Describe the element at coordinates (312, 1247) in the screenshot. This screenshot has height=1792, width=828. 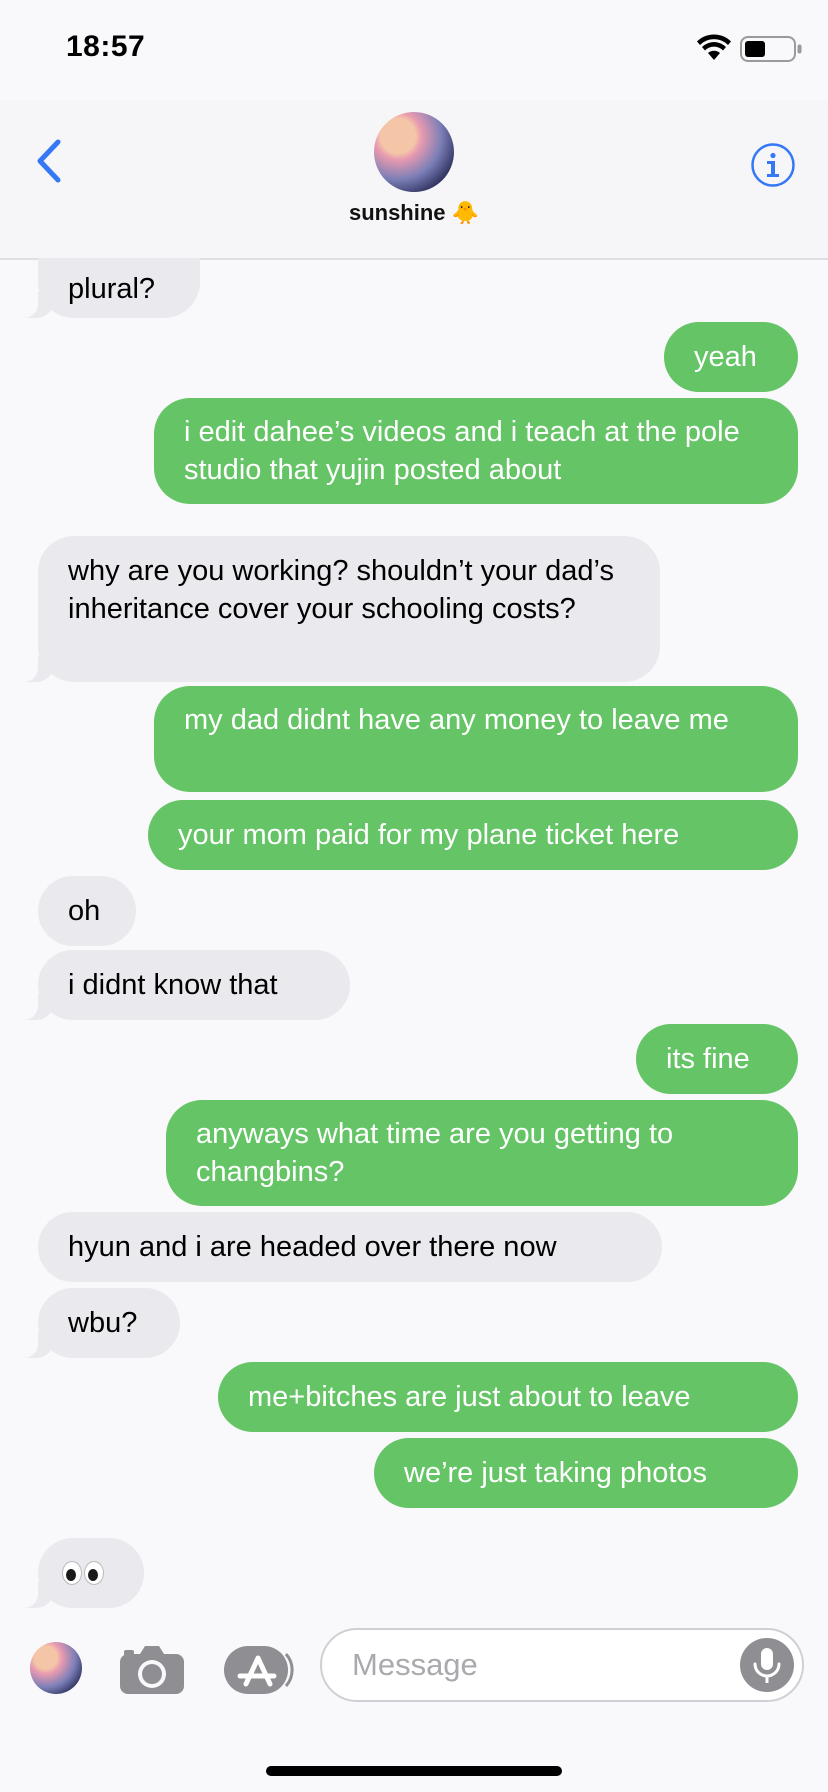
I see `message-text: hyun and i are headed over there now` at that location.